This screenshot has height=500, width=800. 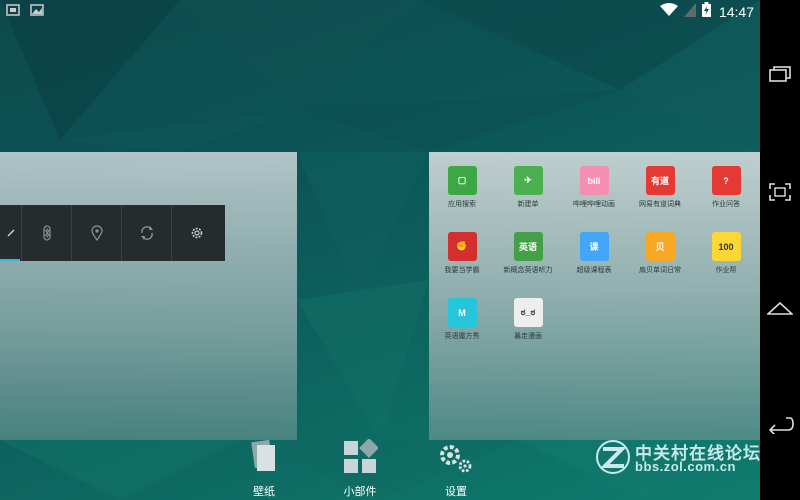 What do you see at coordinates (456, 459) in the screenshot?
I see `settings-gears-icon` at bounding box center [456, 459].